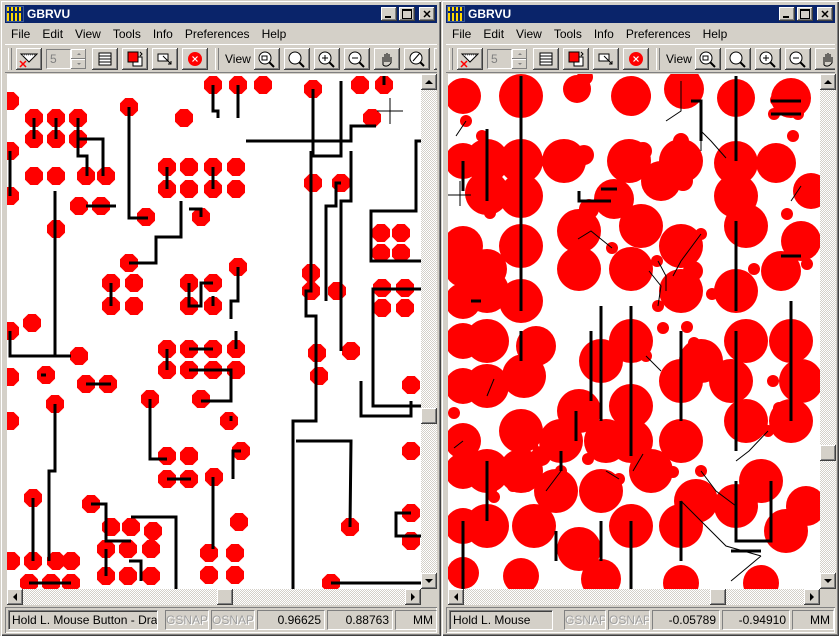 The image size is (839, 636). Describe the element at coordinates (15, 14) in the screenshot. I see `app-icon` at that location.